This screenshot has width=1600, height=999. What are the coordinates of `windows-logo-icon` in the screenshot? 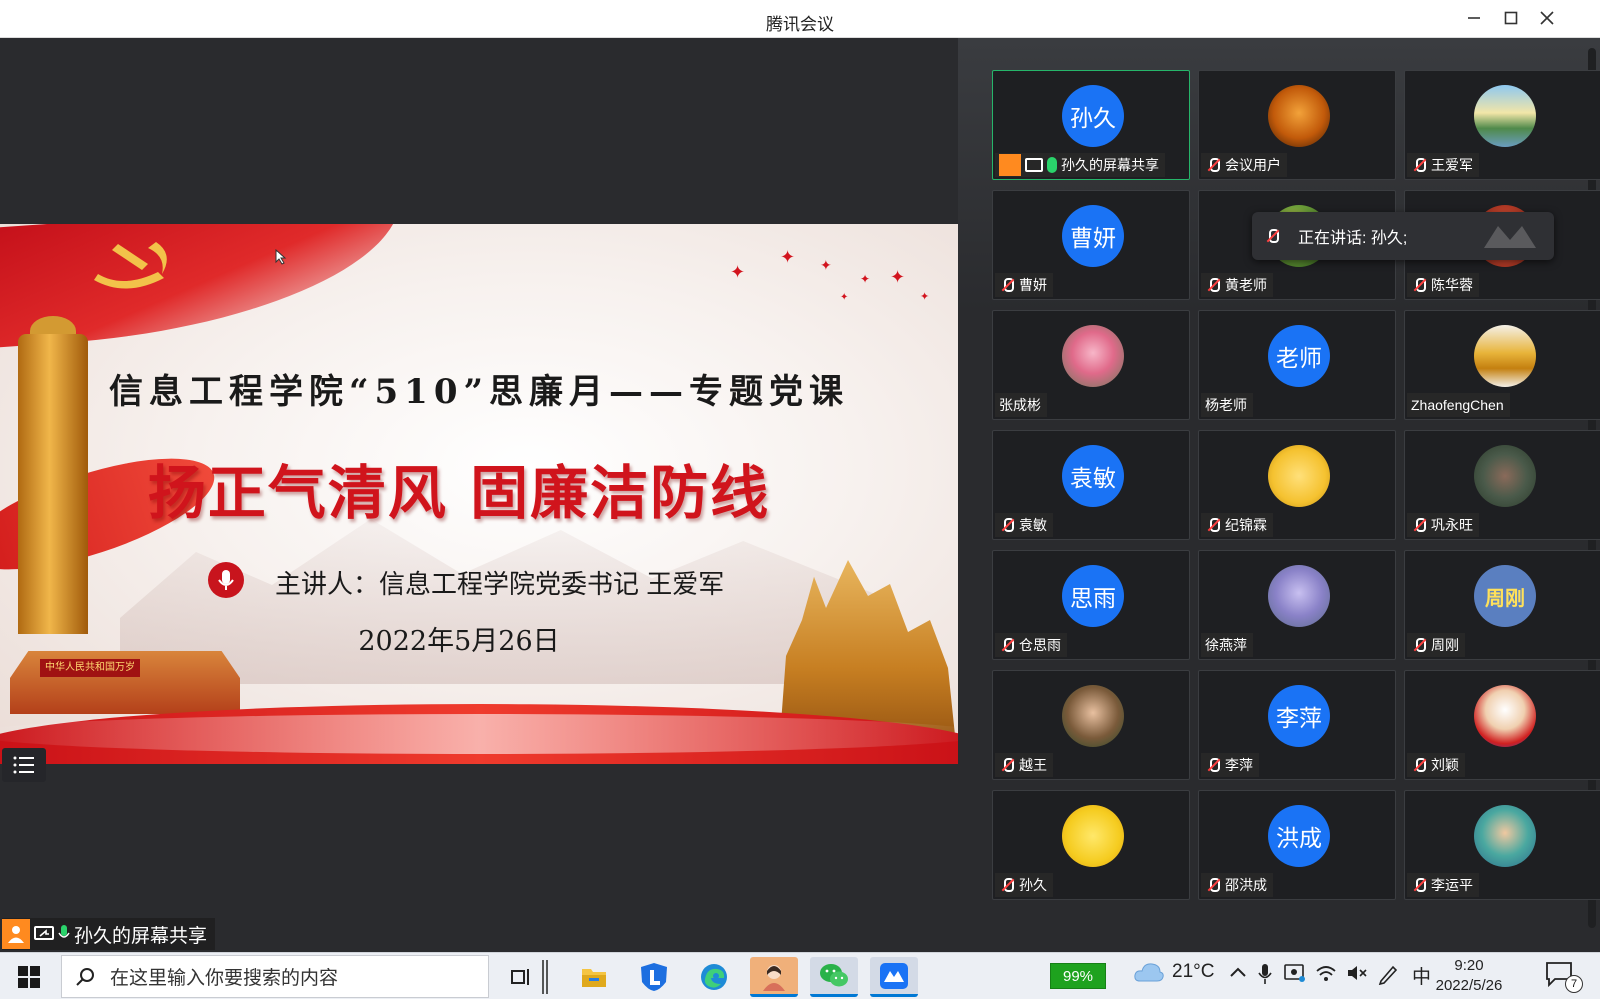 It's located at (29, 976).